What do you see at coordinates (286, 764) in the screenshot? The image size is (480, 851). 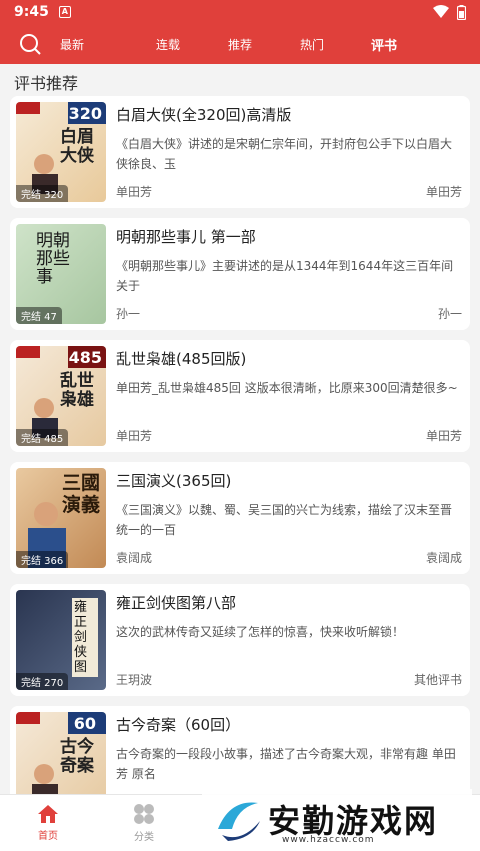 I see `book-desc: 古今奇案的一段段小故事，描述了古今奇案大观，非常有趣 单田芳 原名` at bounding box center [286, 764].